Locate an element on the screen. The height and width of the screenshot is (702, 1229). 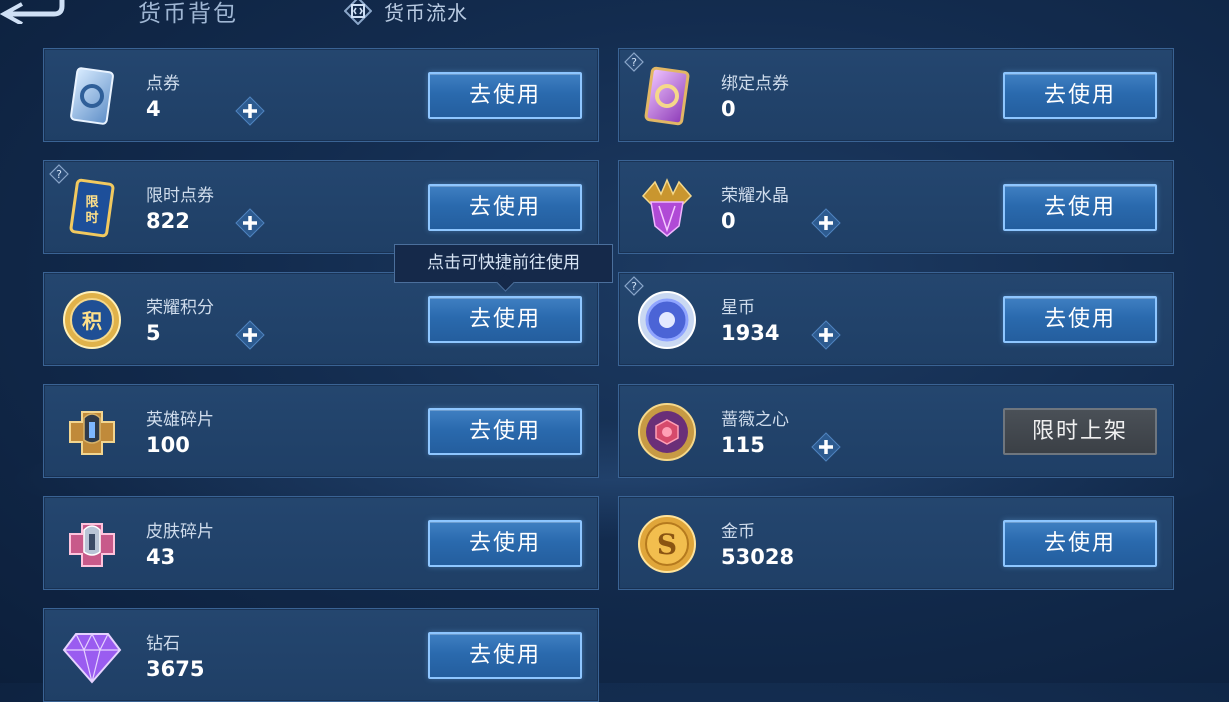
quick-use-tooltip: 点击可快捷前往使用 is located at coordinates (503, 268).